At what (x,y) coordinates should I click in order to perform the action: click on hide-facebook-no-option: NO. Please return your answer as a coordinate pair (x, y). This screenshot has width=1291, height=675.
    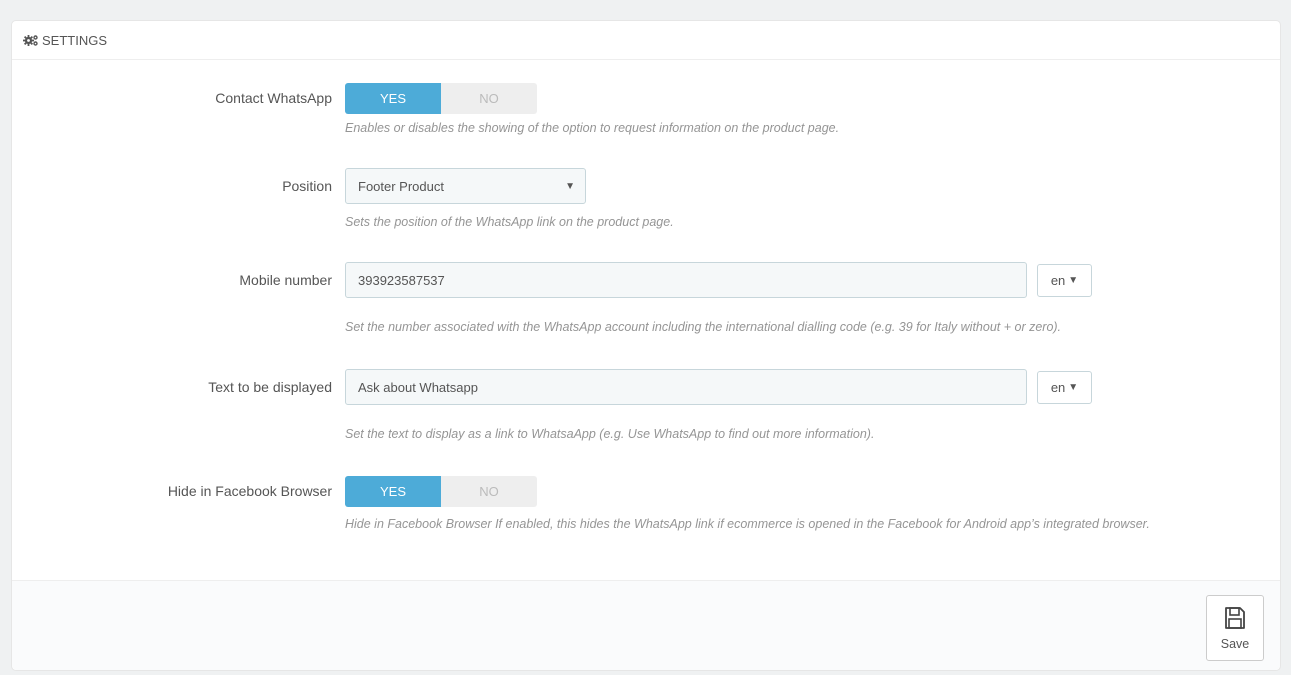
    Looking at the image, I should click on (489, 491).